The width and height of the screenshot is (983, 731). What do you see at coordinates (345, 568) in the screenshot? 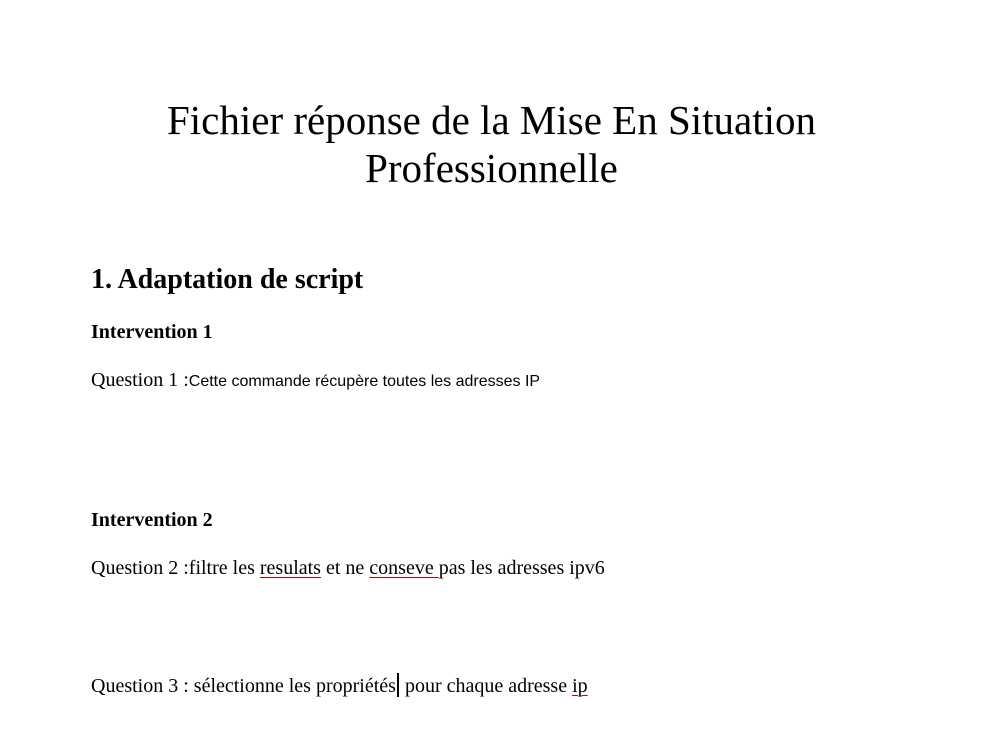
I see `question-2-text-part2: et ne` at bounding box center [345, 568].